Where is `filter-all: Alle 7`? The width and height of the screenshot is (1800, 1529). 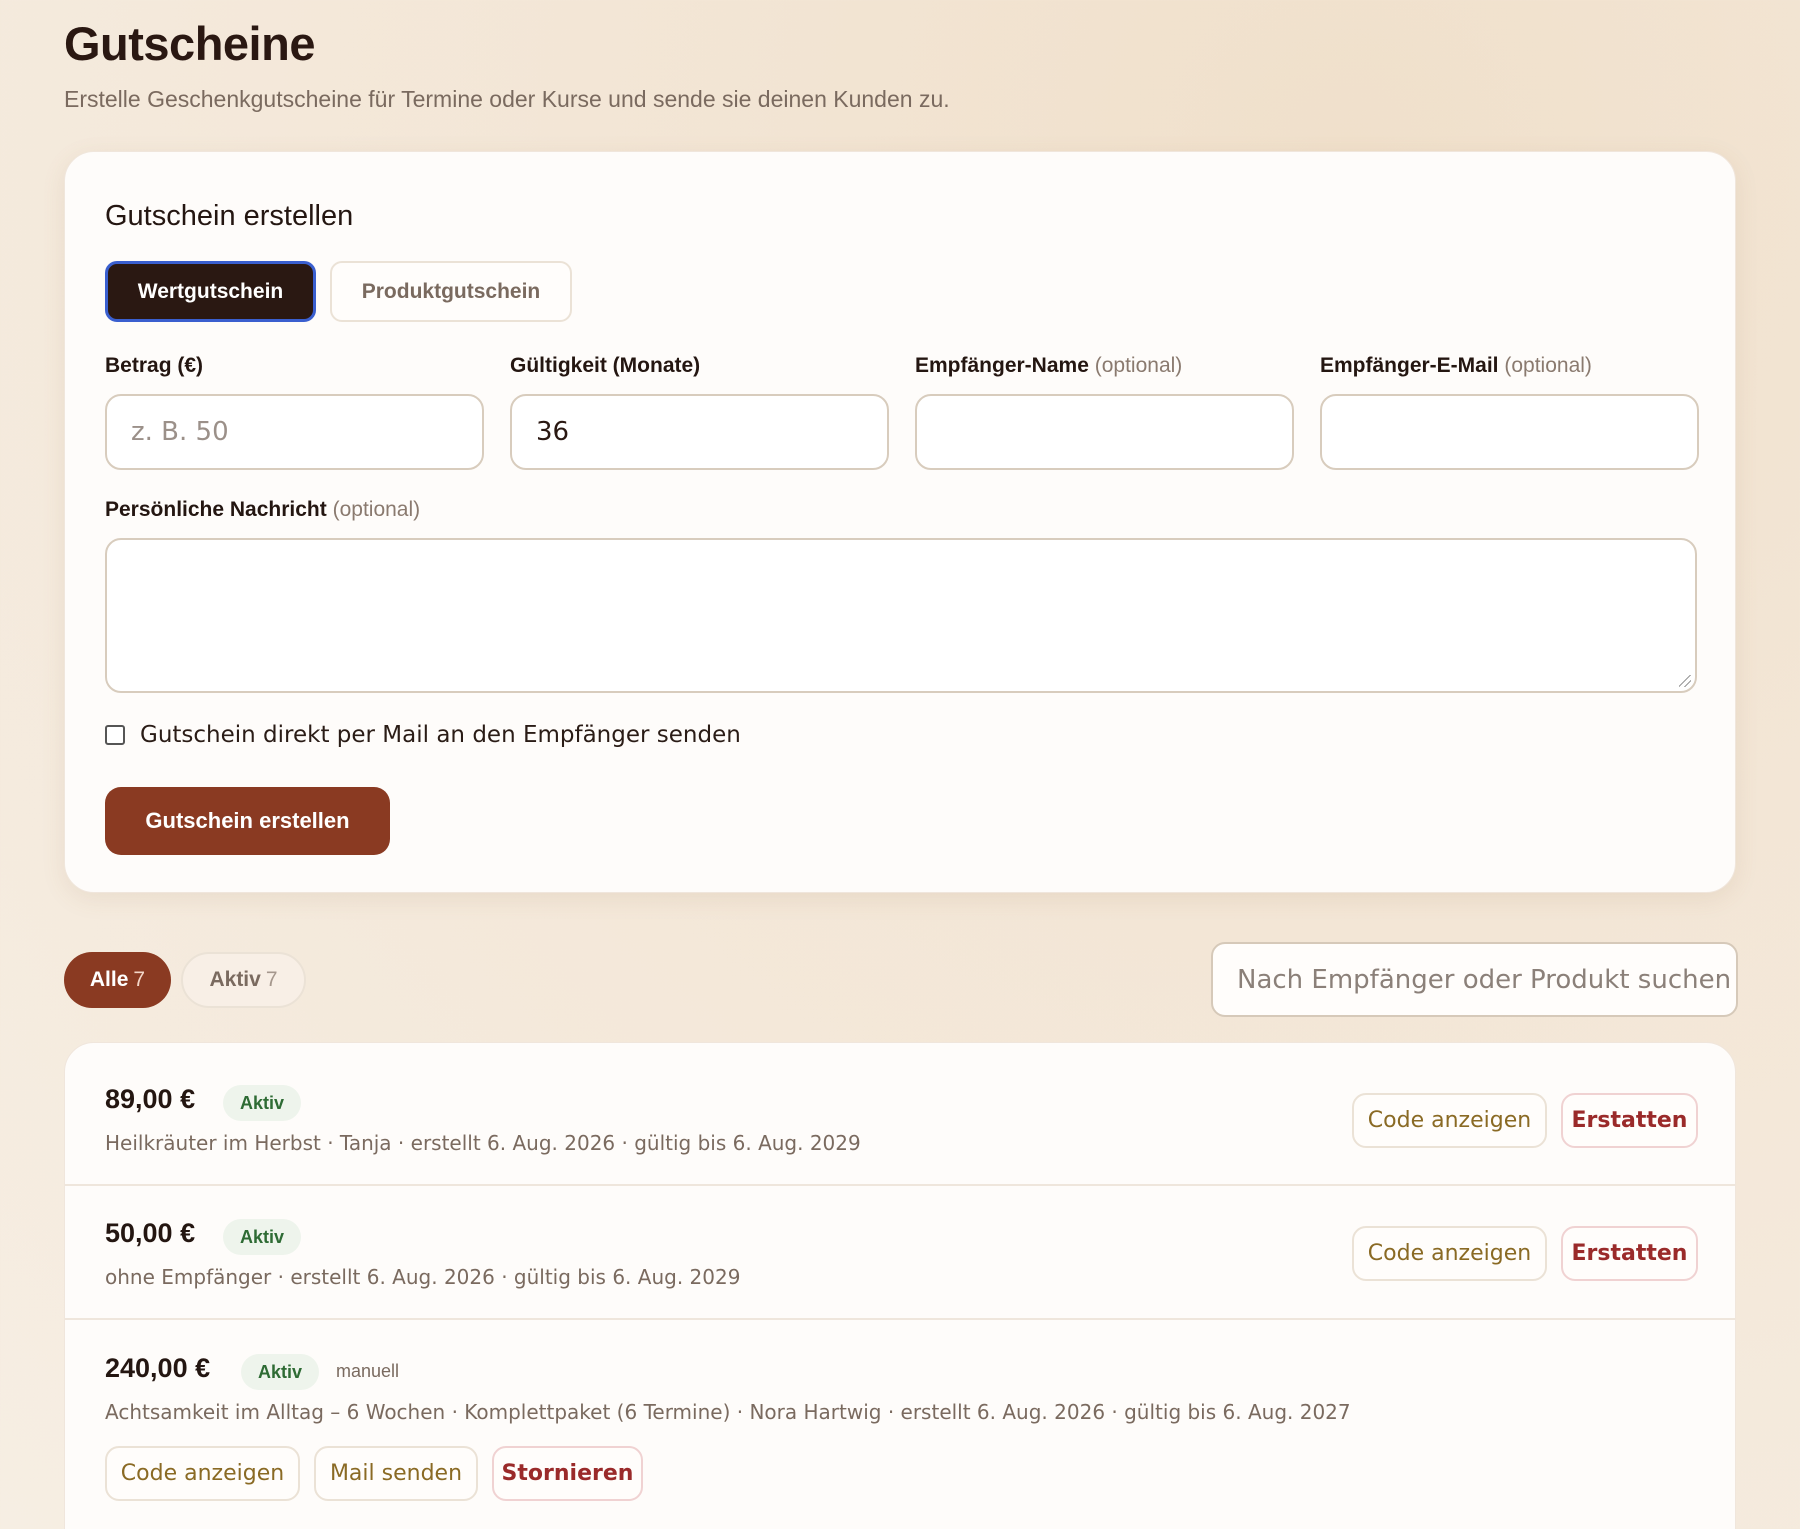 filter-all: Alle 7 is located at coordinates (117, 980).